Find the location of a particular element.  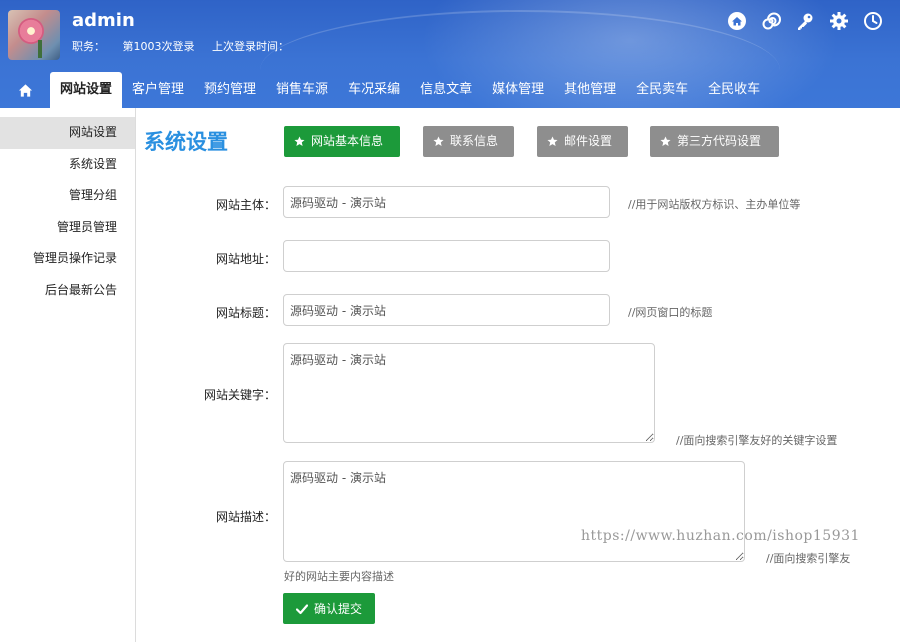

description-label: 网站描述： is located at coordinates (245, 517).